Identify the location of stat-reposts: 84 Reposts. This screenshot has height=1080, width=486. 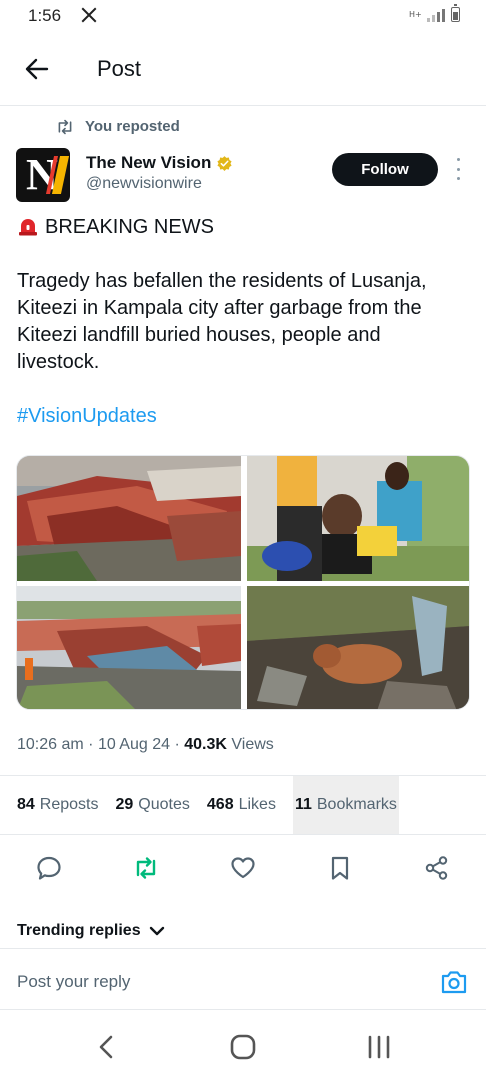
(66, 805).